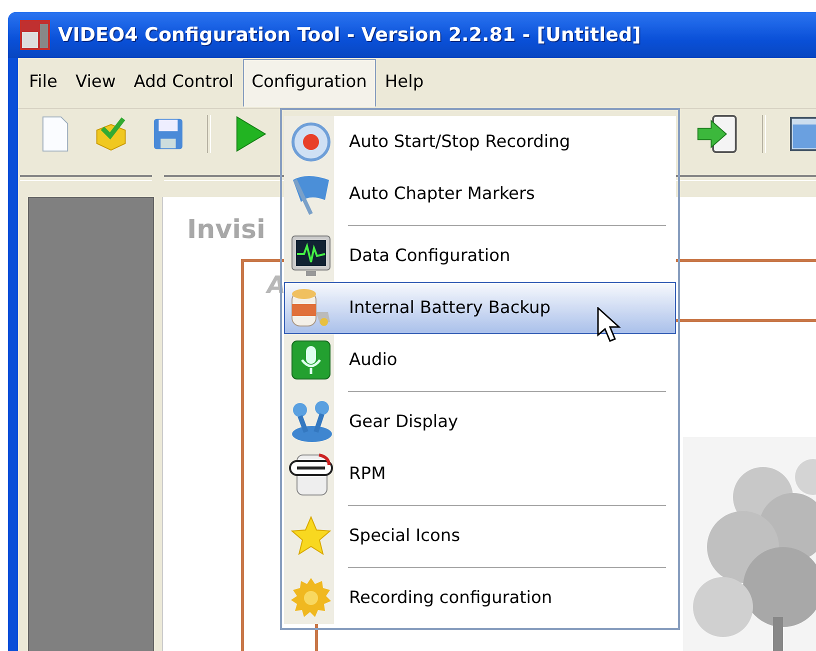  What do you see at coordinates (311, 360) in the screenshot?
I see `microphone-icon` at bounding box center [311, 360].